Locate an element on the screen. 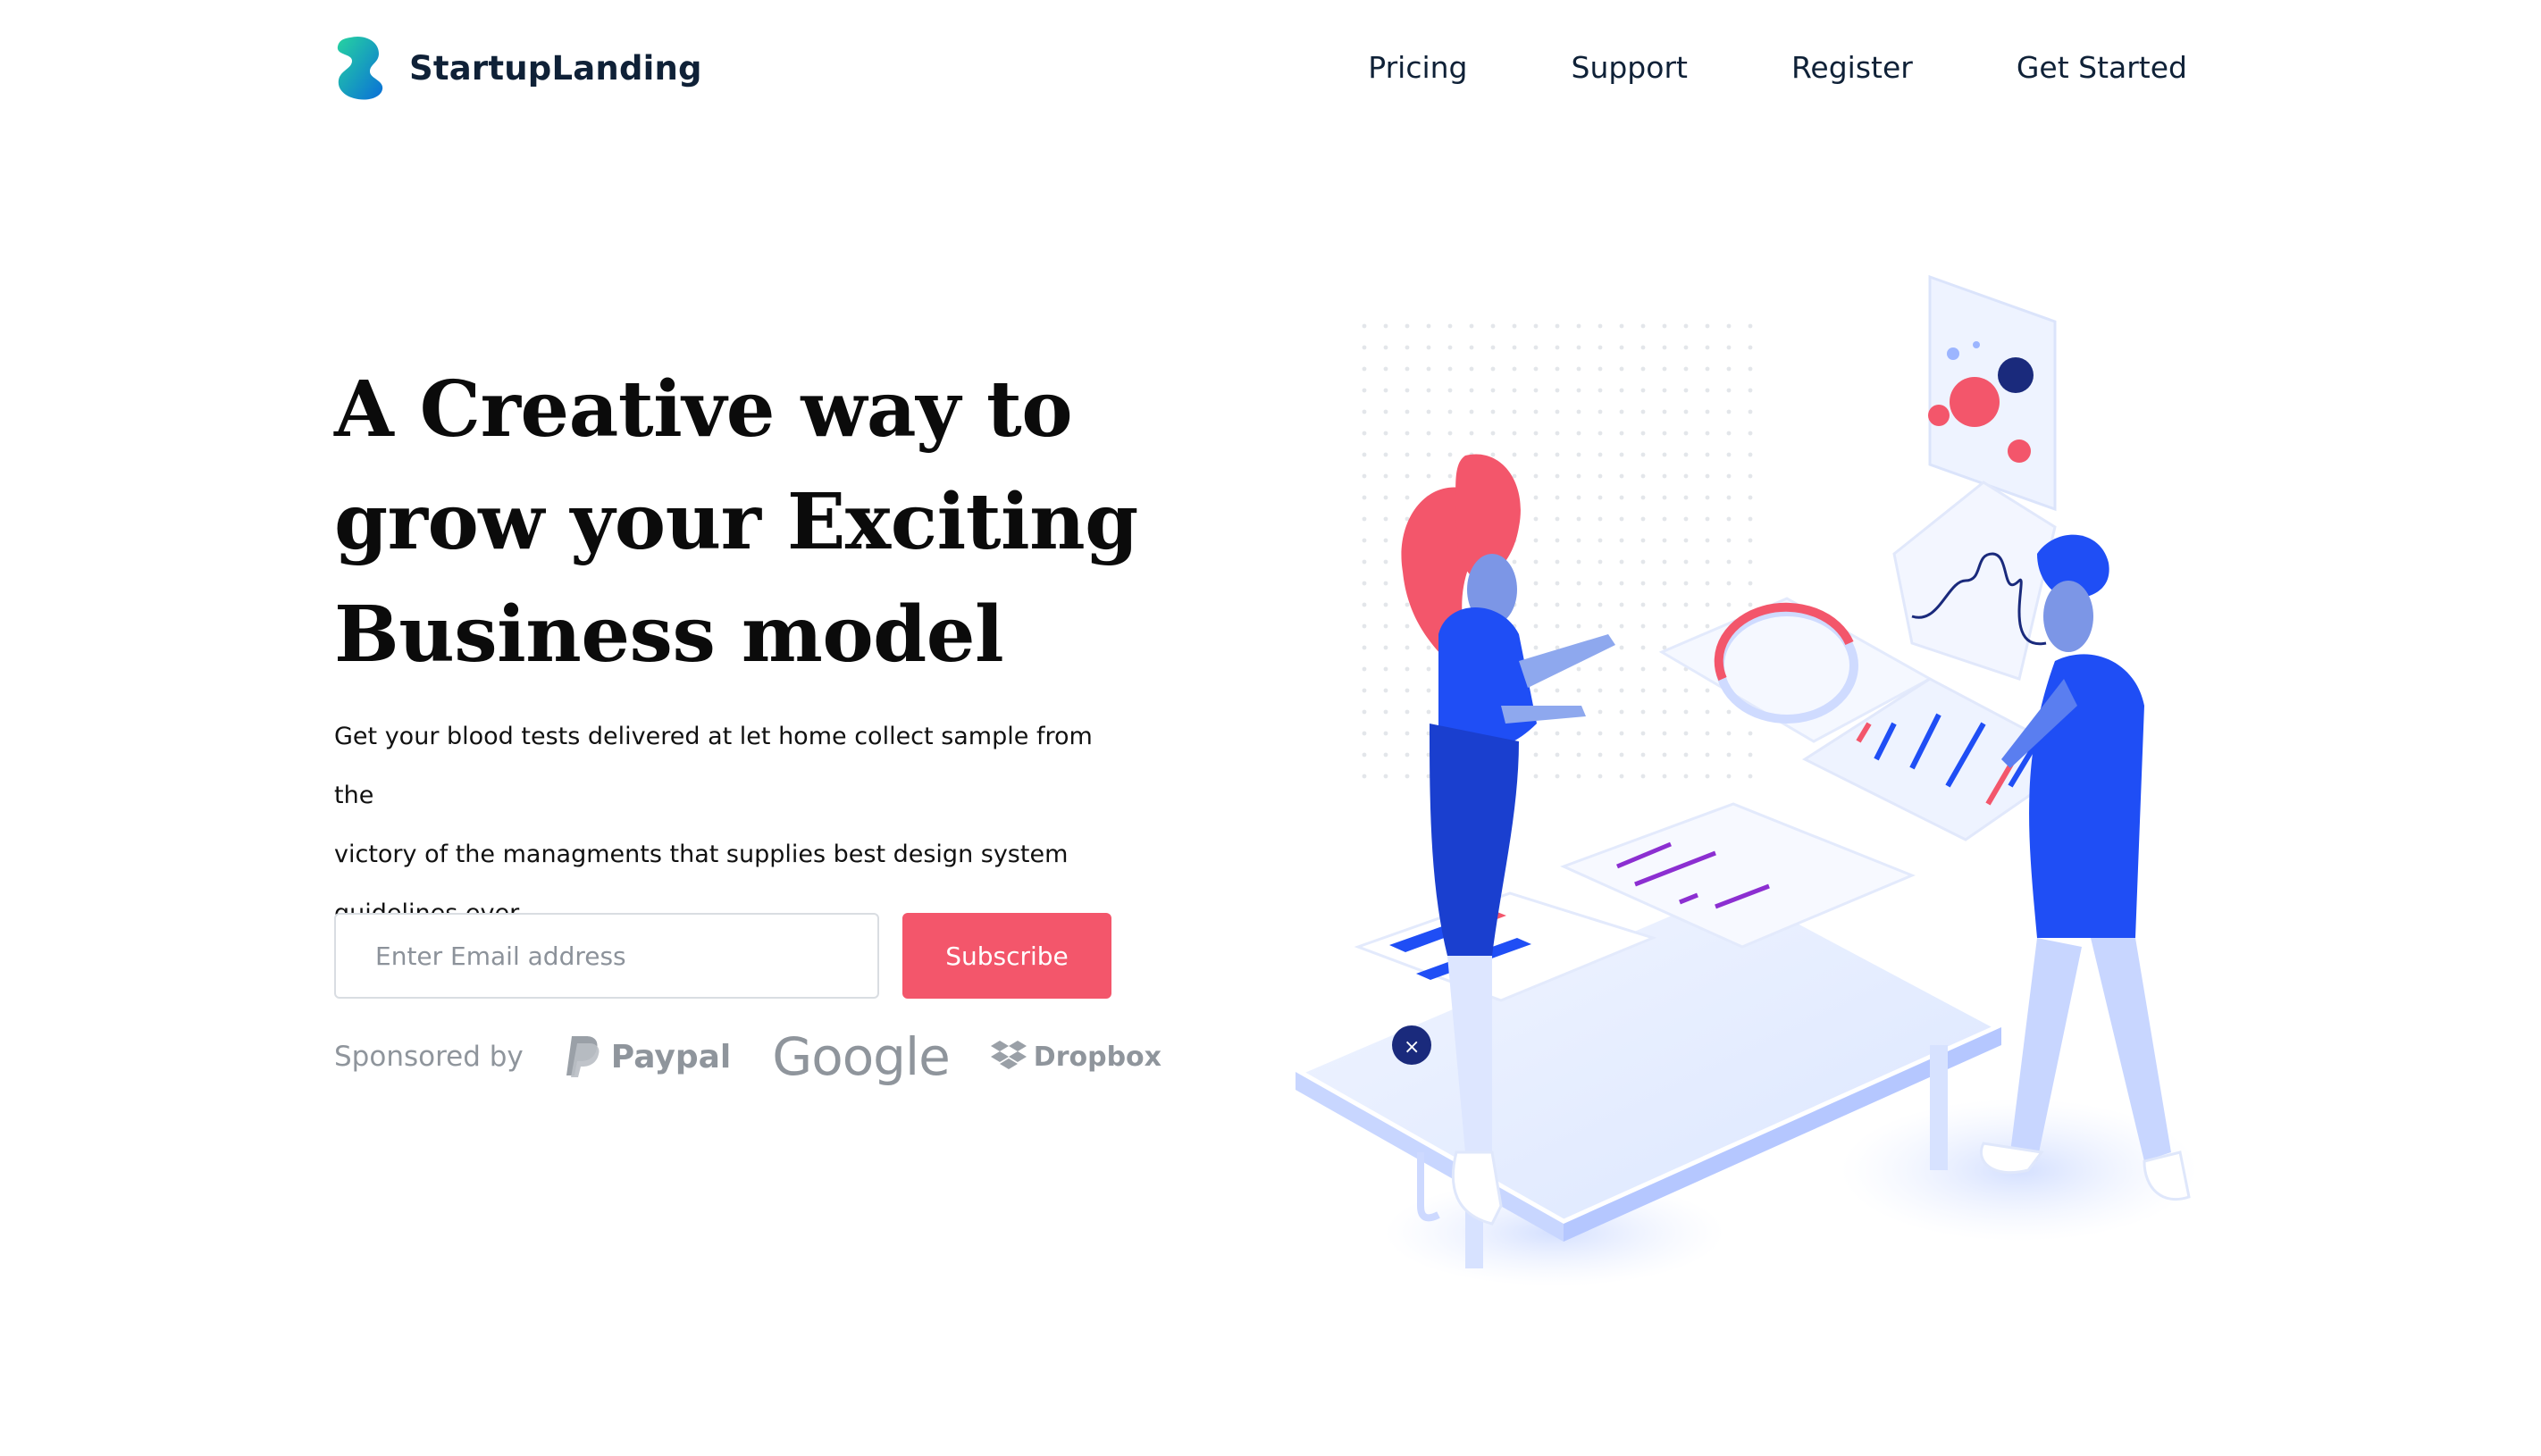 The width and height of the screenshot is (2541, 1456). sponsor-paypal: Paypal is located at coordinates (648, 1056).